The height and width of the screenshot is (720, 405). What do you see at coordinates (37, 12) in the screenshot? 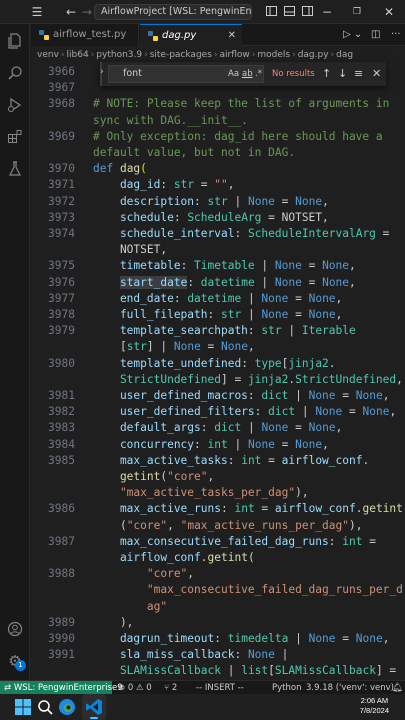
I see `menu-hamburger-icon: ☰` at bounding box center [37, 12].